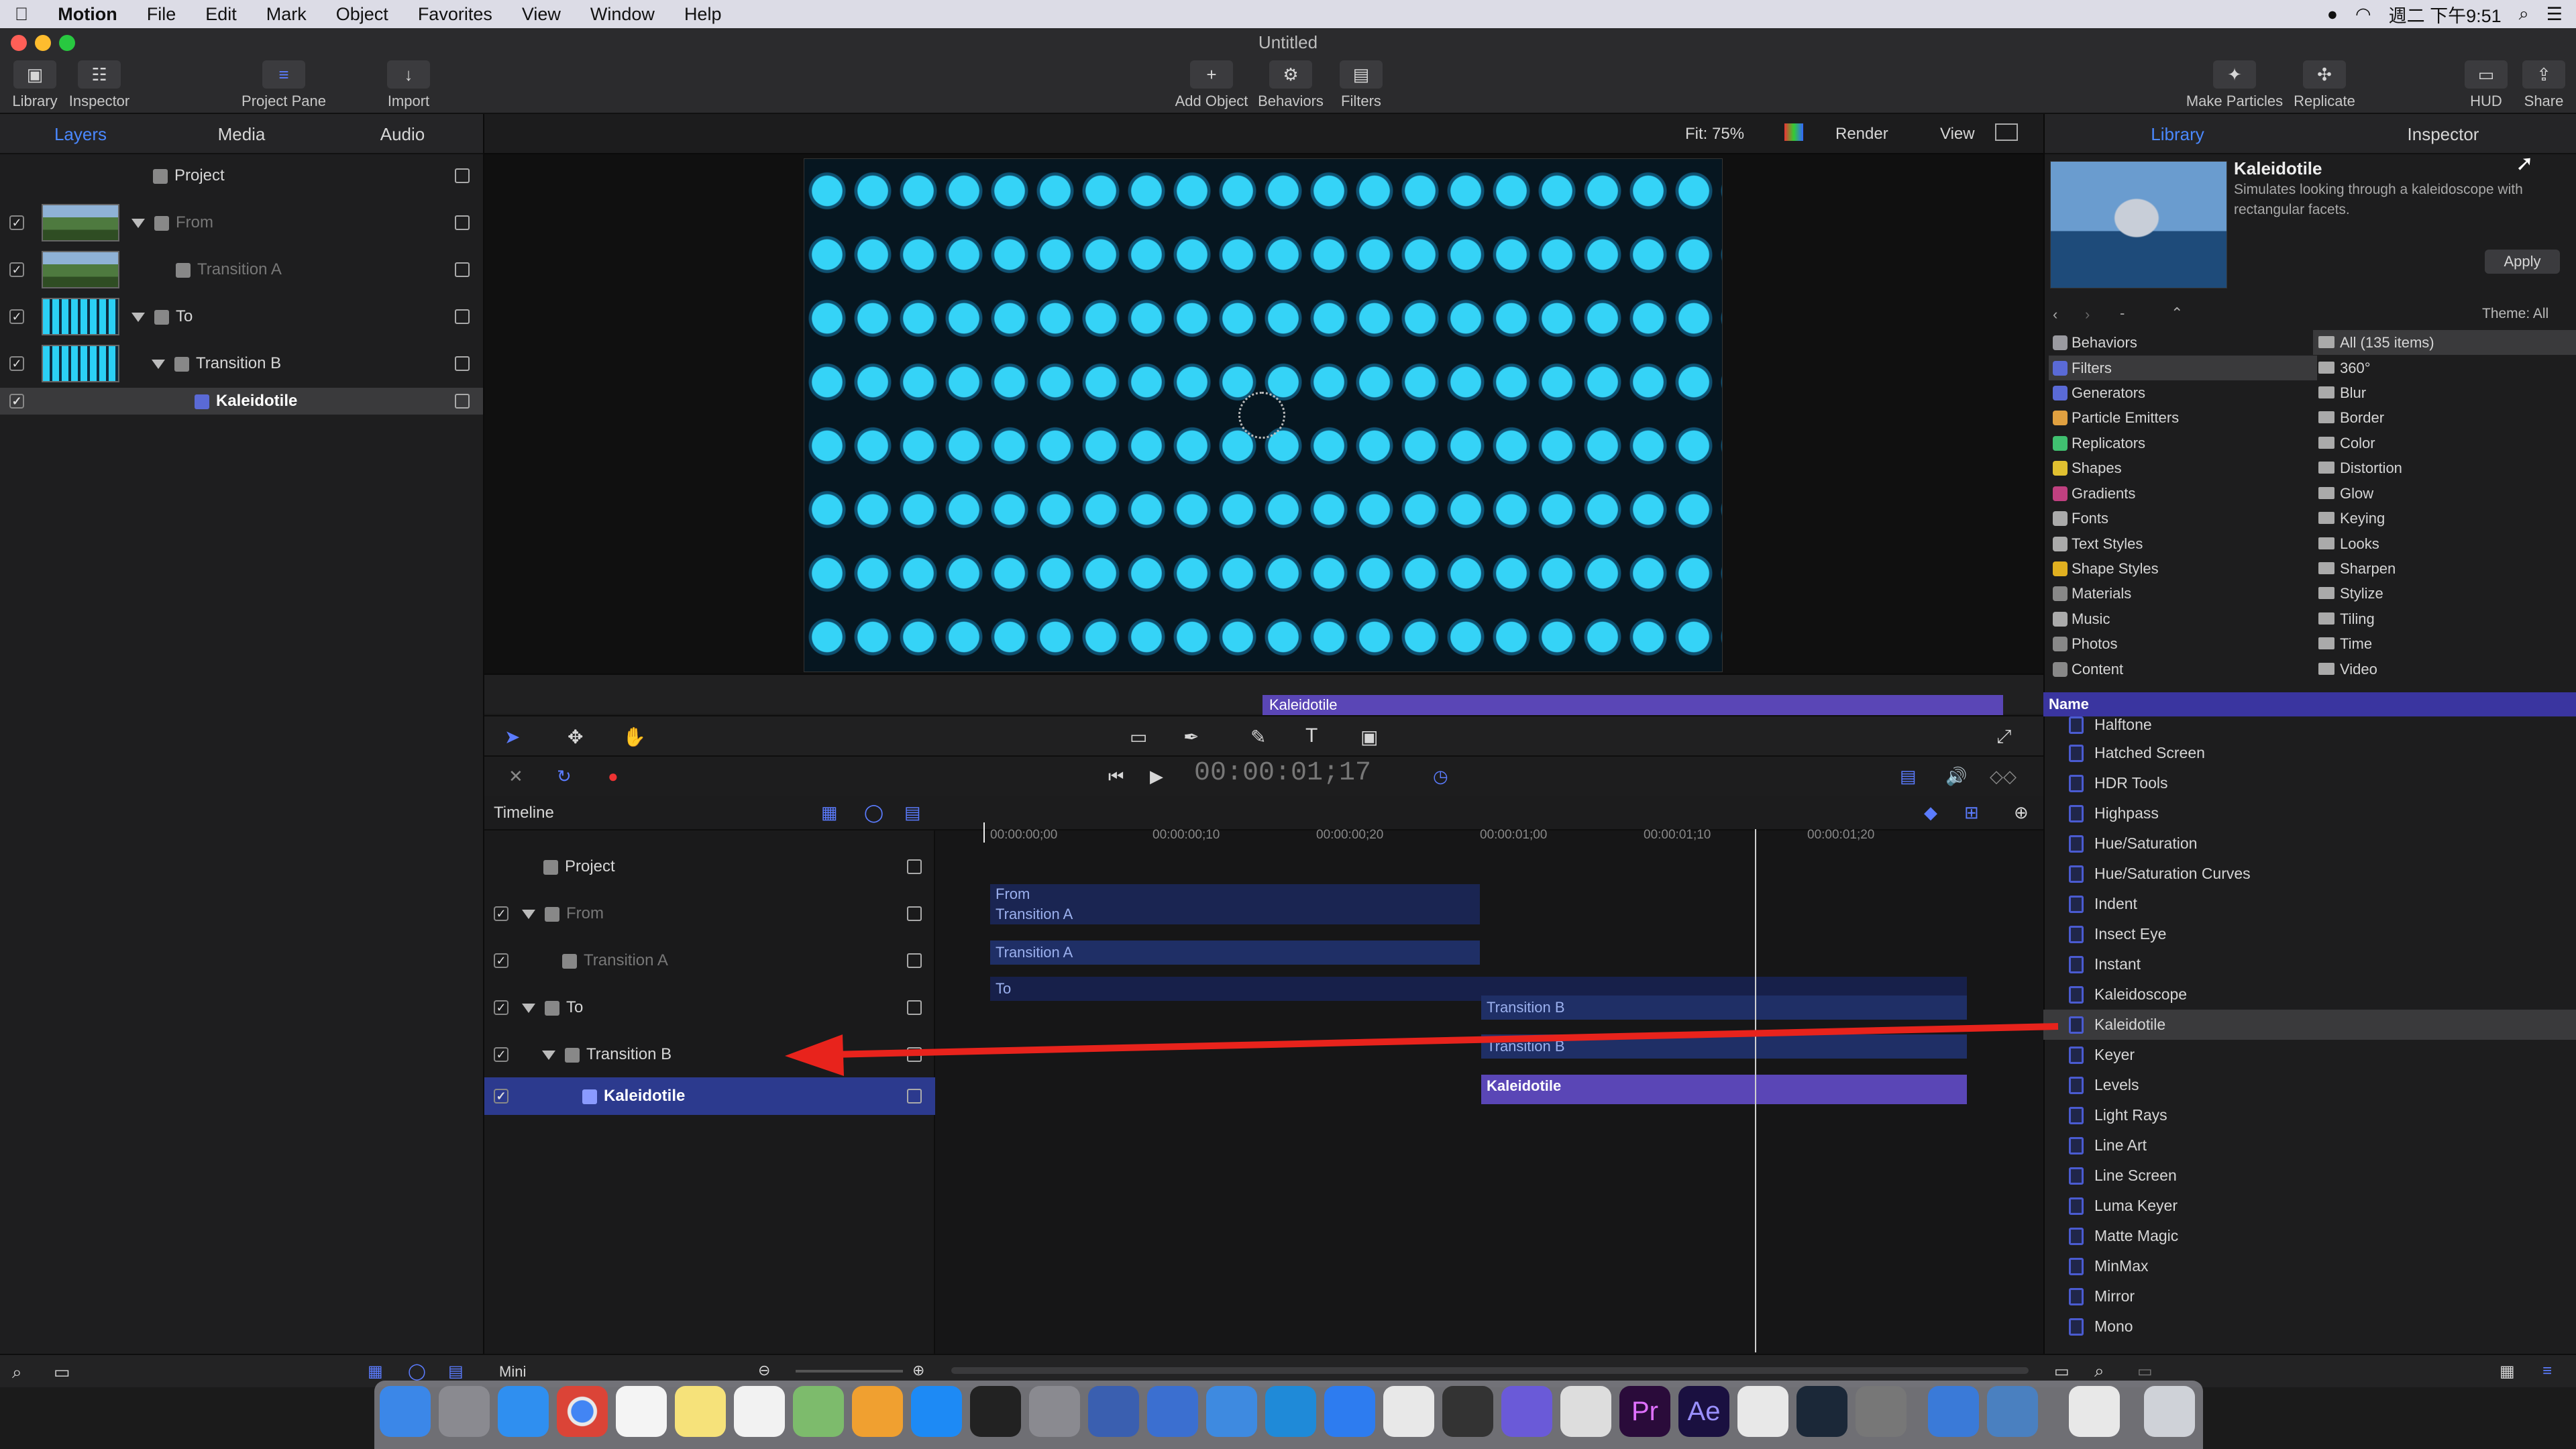 The height and width of the screenshot is (1449, 2576). I want to click on preview-app-icon, so click(1231, 1411).